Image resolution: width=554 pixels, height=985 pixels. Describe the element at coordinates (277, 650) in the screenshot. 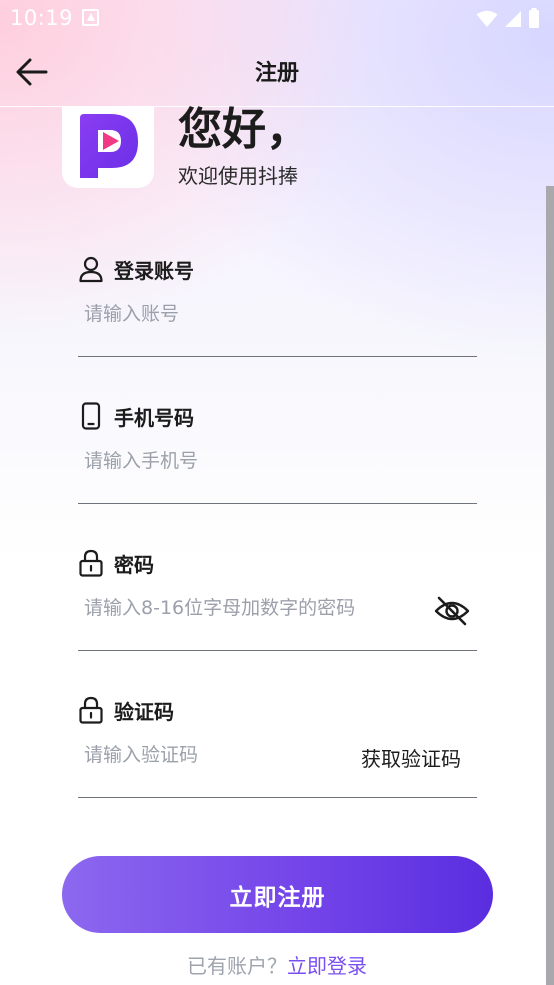

I see `password-underline` at that location.